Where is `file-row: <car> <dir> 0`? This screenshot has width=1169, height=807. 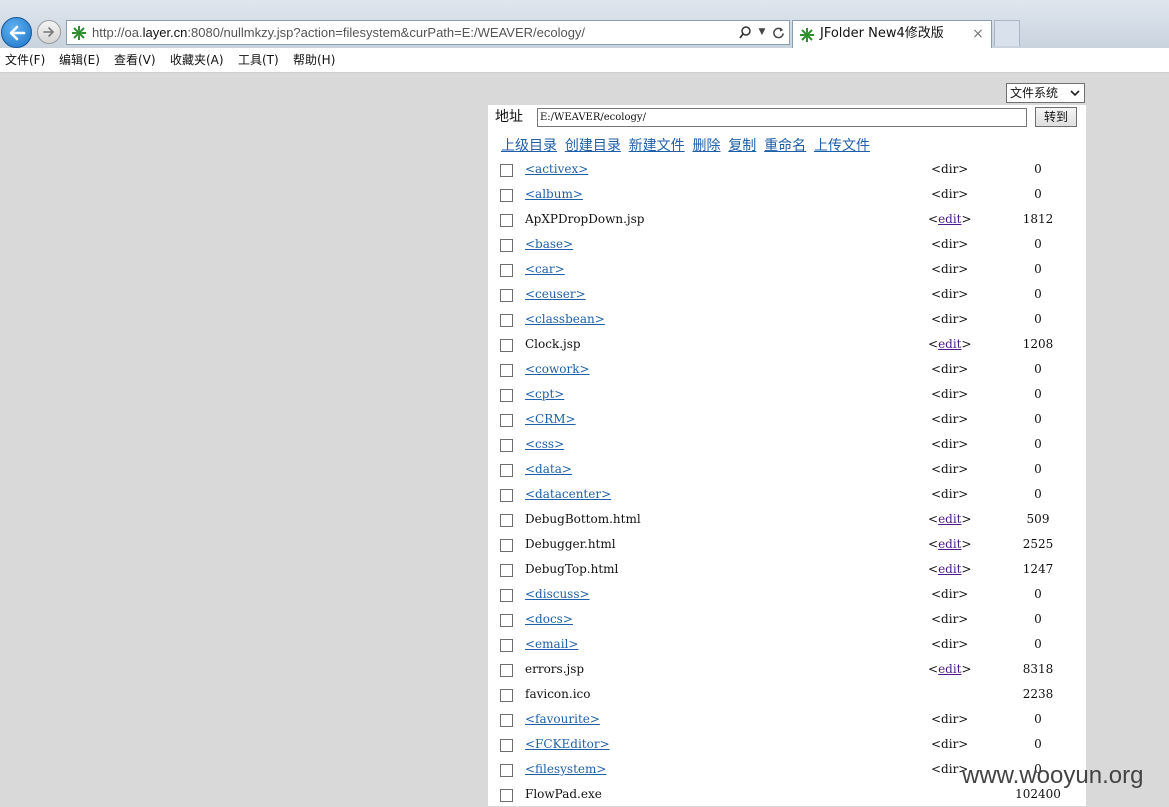 file-row: <car> <dir> 0 is located at coordinates (787, 269).